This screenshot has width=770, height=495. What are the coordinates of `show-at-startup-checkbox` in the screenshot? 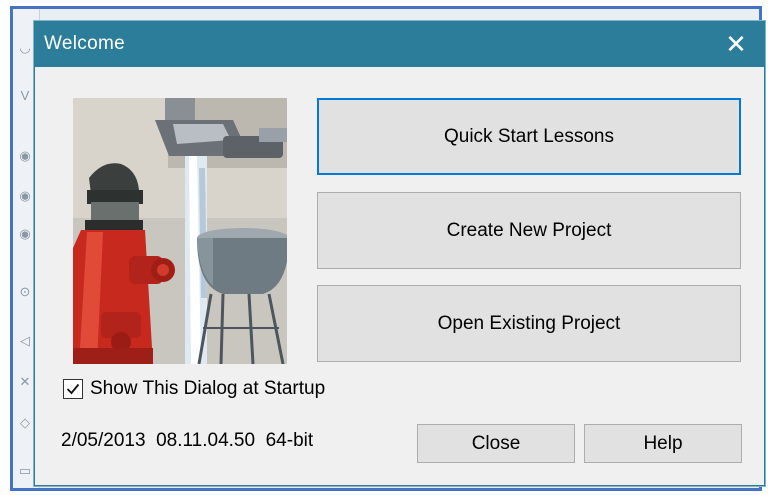 It's located at (73, 389).